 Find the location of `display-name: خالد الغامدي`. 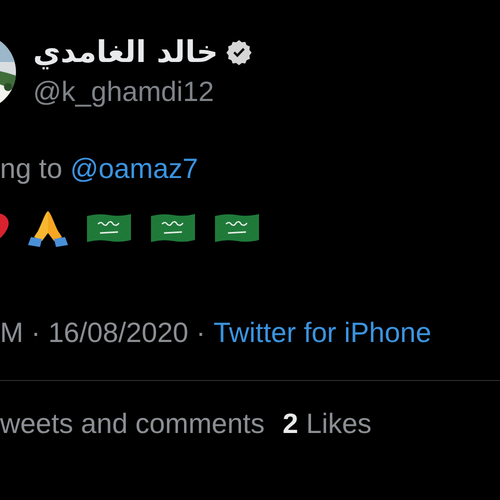

display-name: خالد الغامدي is located at coordinates (125, 52).